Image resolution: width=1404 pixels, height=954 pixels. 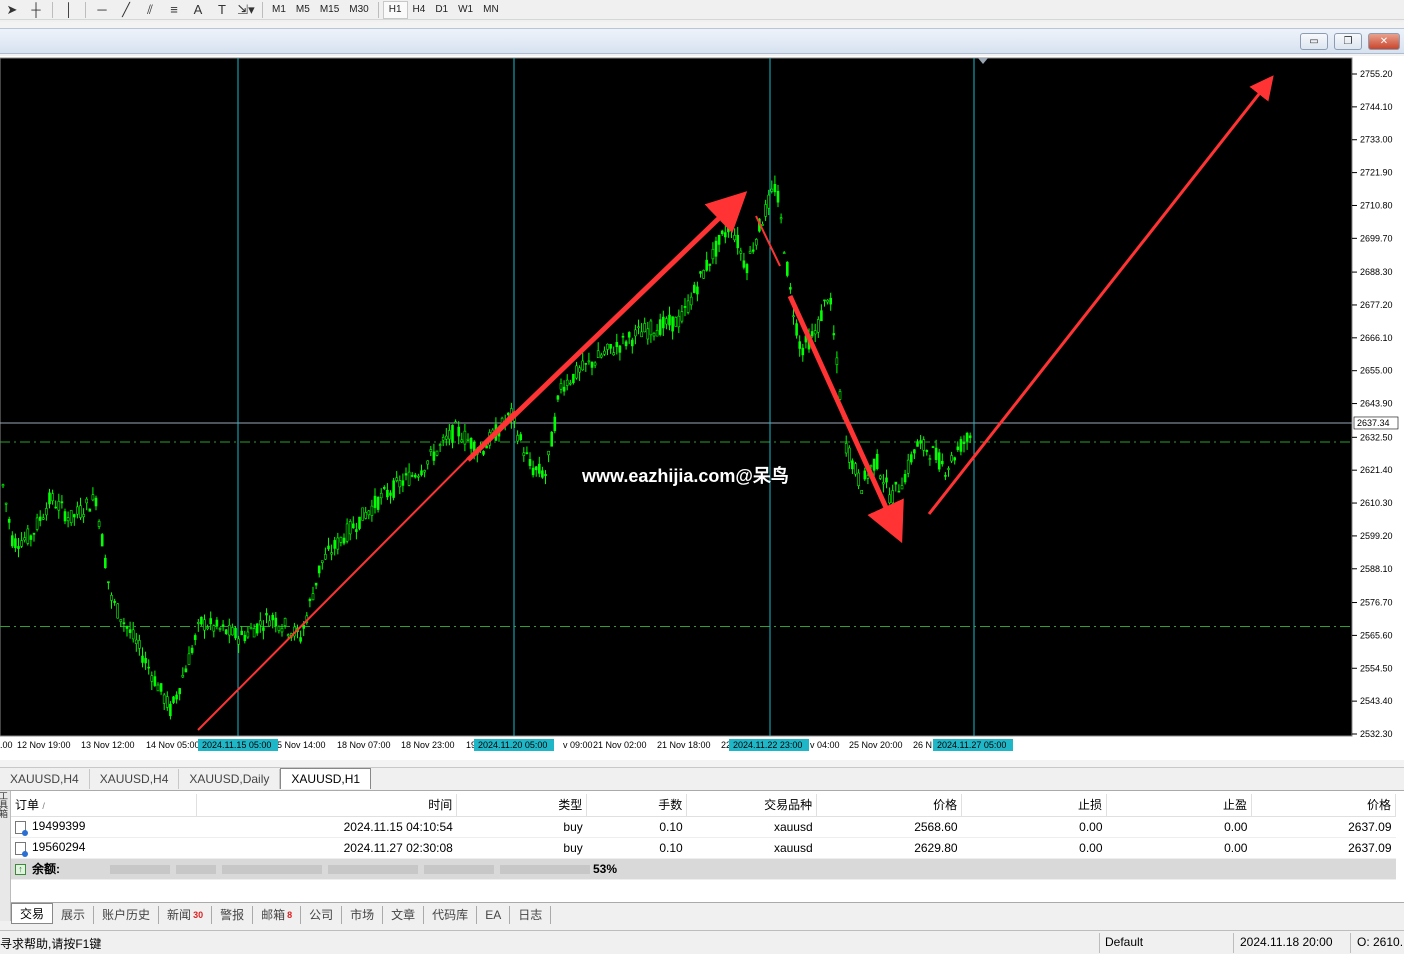 What do you see at coordinates (327, 805) in the screenshot?
I see `column-header-time: 时间` at bounding box center [327, 805].